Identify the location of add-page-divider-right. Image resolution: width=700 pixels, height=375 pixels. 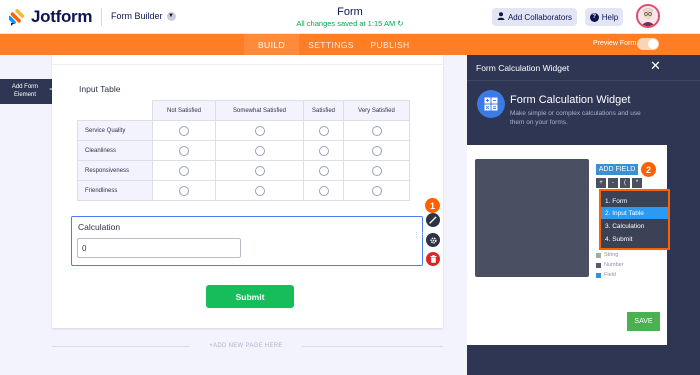
(372, 346).